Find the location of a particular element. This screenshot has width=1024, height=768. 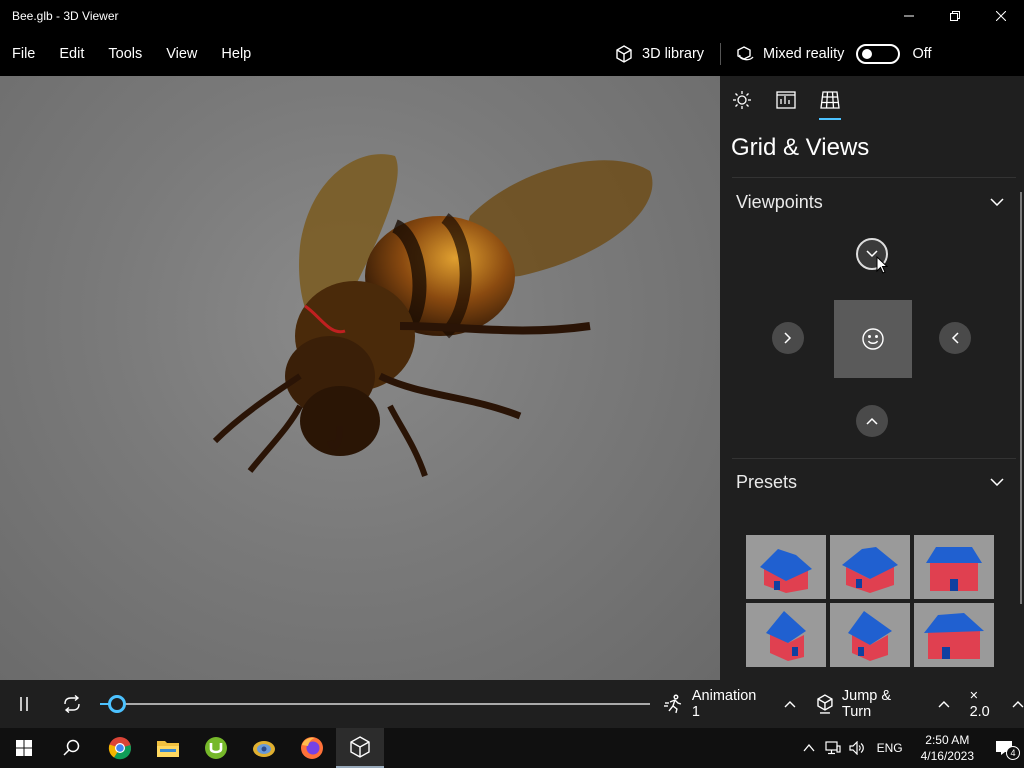

motion-mode-select: Jump & Turn is located at coordinates (883, 704).